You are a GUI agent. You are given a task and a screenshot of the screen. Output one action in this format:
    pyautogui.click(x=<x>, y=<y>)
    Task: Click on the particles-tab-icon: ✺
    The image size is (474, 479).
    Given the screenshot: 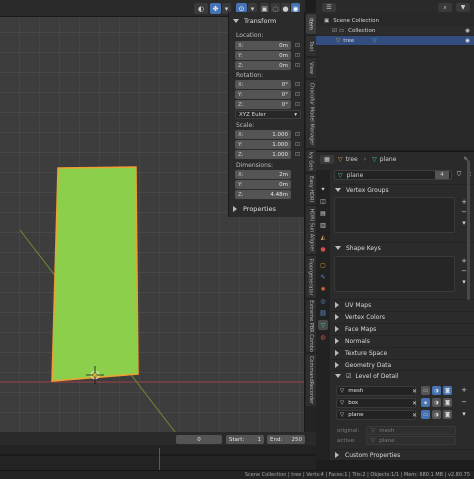 What is the action you would take?
    pyautogui.click(x=323, y=289)
    